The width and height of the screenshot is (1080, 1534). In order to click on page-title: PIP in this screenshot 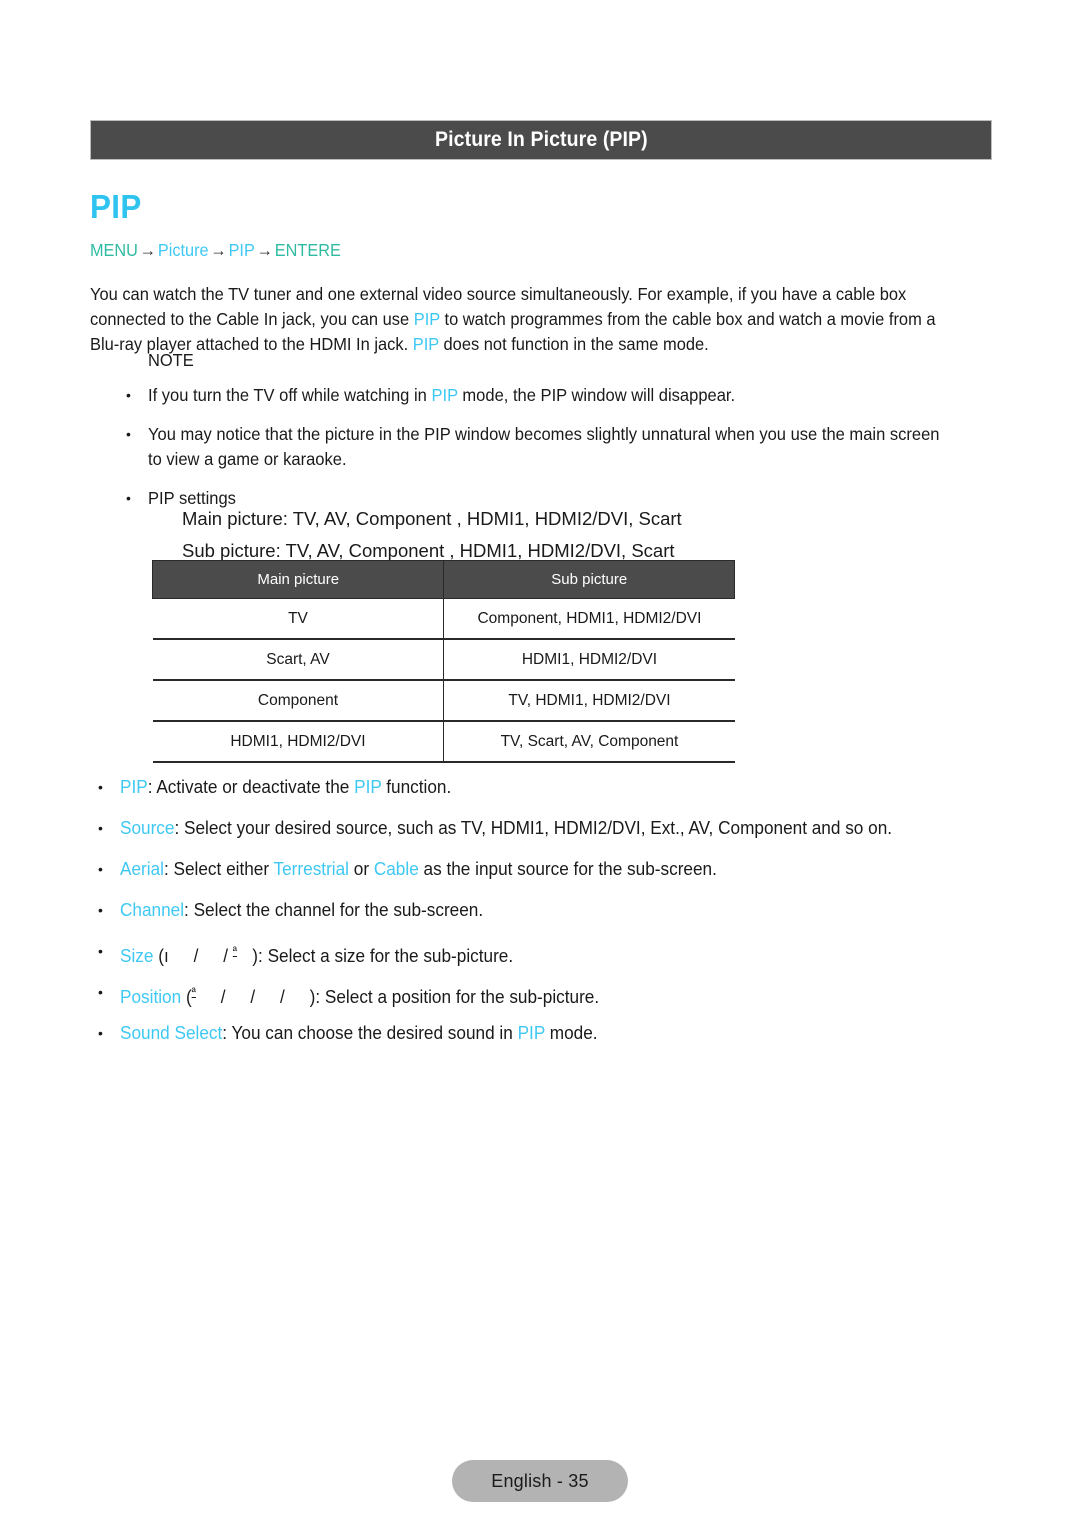, I will do `click(116, 206)`.